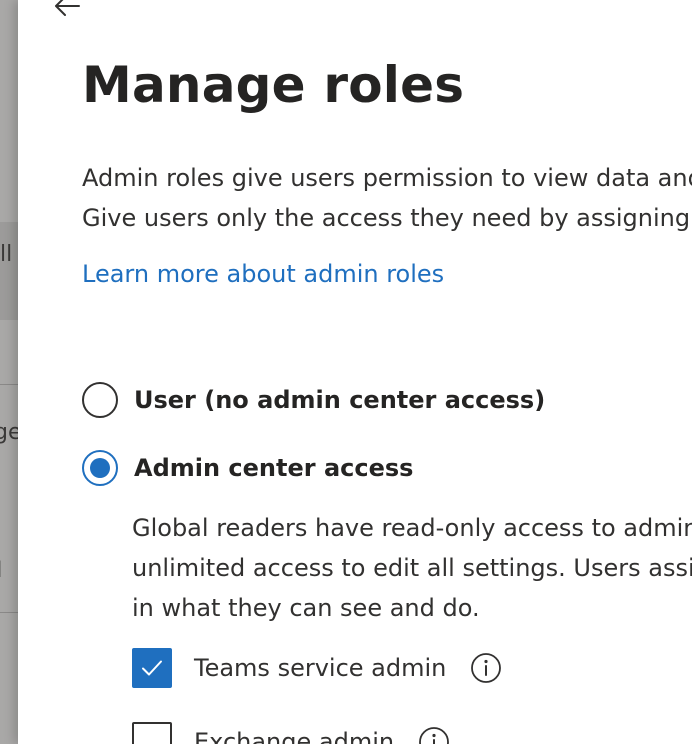 Image resolution: width=692 pixels, height=744 pixels. I want to click on role-label: Teams service admin, so click(320, 668).